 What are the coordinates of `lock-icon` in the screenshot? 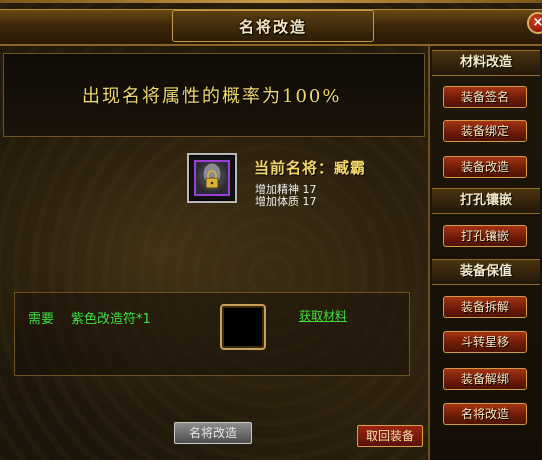 It's located at (212, 175).